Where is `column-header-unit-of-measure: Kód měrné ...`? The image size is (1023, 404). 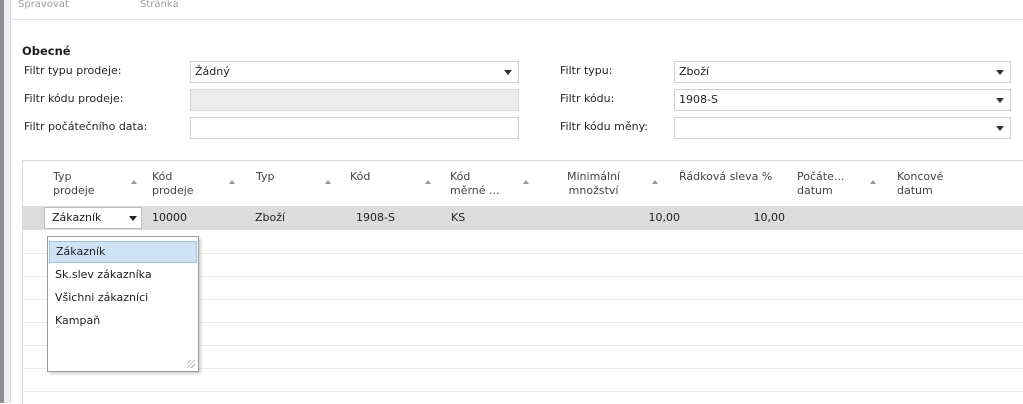
column-header-unit-of-measure: Kód měrné ... is located at coordinates (475, 184).